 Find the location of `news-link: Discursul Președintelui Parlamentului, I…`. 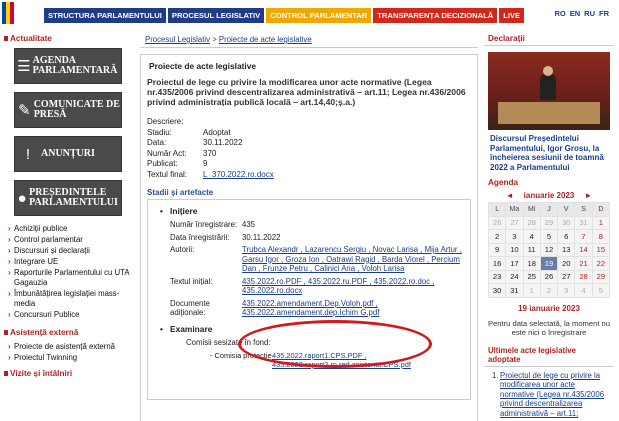

news-link: Discursul Președintelui Parlamentului, I… is located at coordinates (549, 153).